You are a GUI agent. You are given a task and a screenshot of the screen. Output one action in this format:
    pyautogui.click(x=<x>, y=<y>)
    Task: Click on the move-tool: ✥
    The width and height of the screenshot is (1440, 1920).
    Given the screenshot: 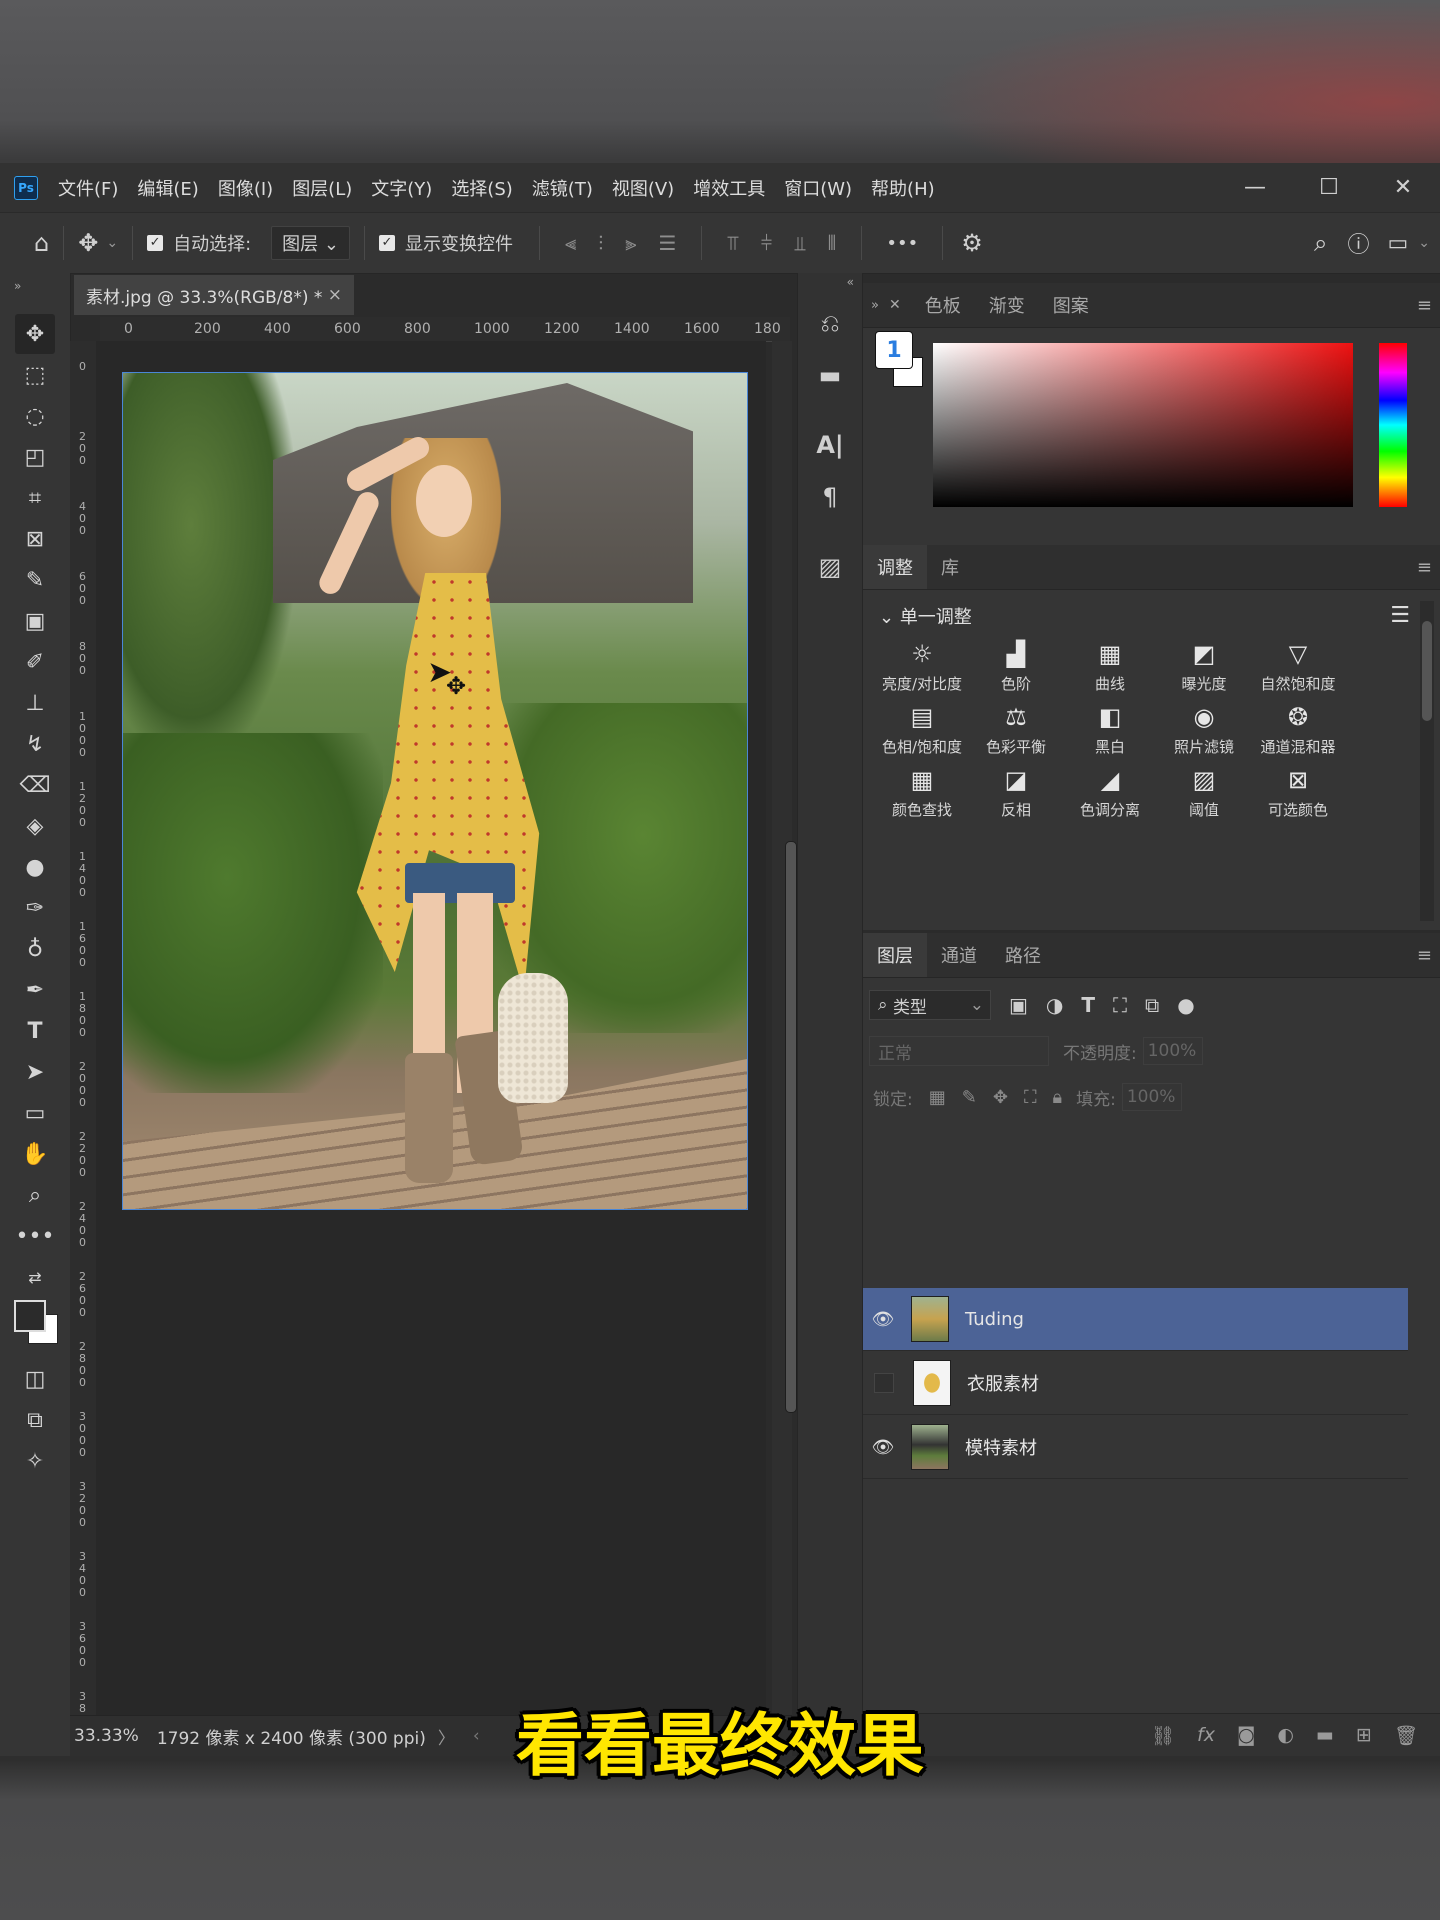 What is the action you would take?
    pyautogui.click(x=35, y=334)
    